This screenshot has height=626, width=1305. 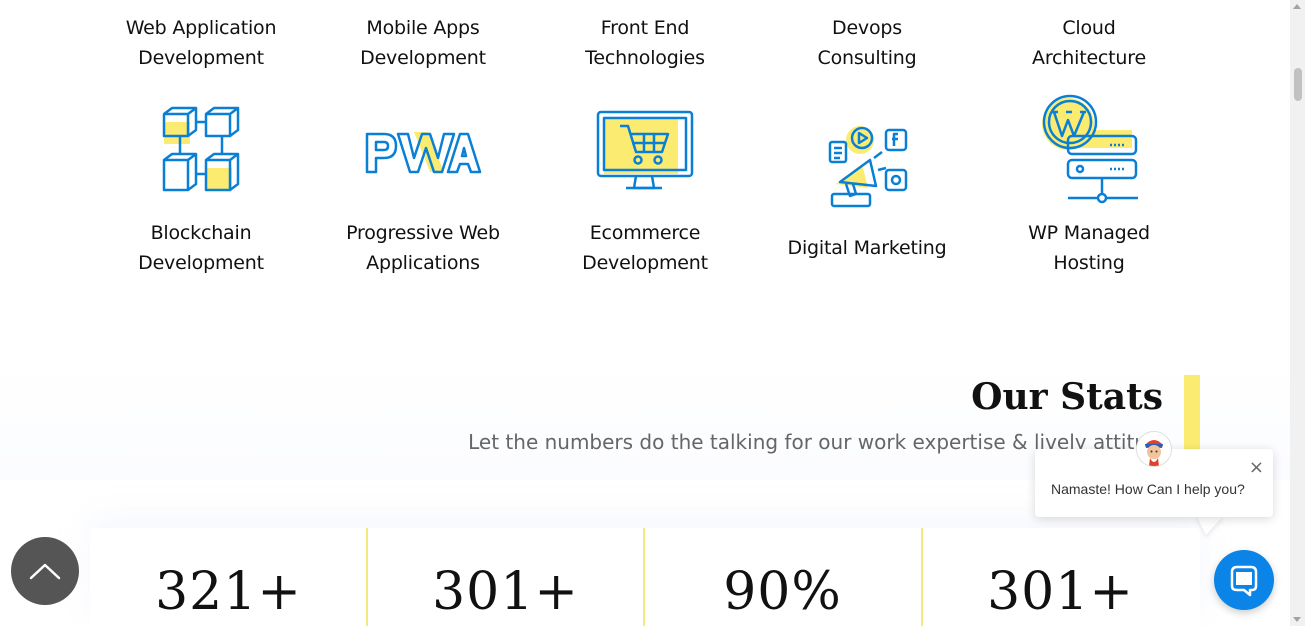 I want to click on close-icon: ×, so click(x=1256, y=468).